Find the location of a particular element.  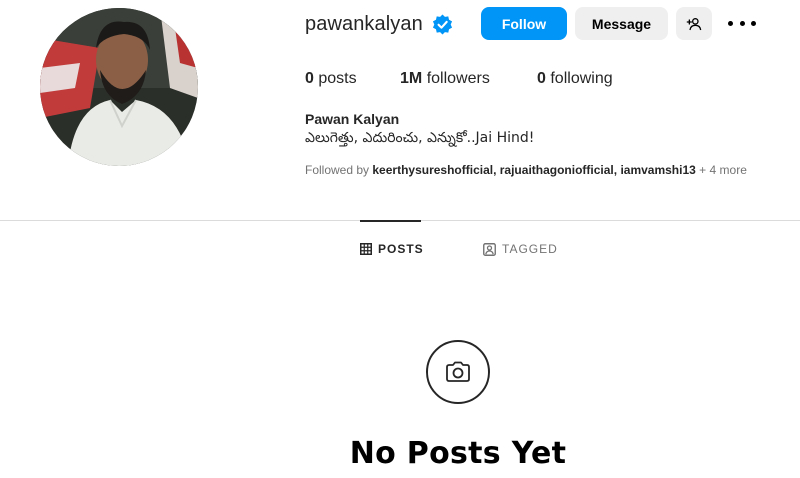

person-add-icon is located at coordinates (694, 23).